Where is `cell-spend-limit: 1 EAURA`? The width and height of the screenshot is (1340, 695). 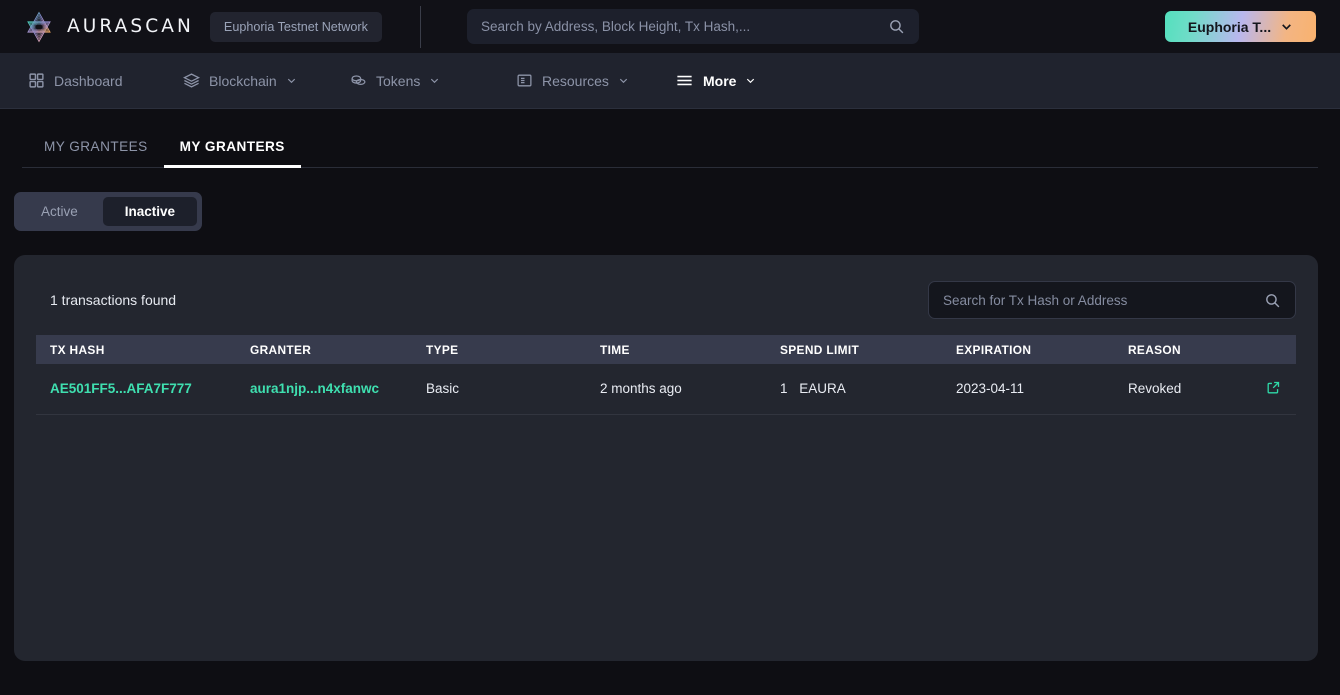
cell-spend-limit: 1 EAURA is located at coordinates (854, 389).